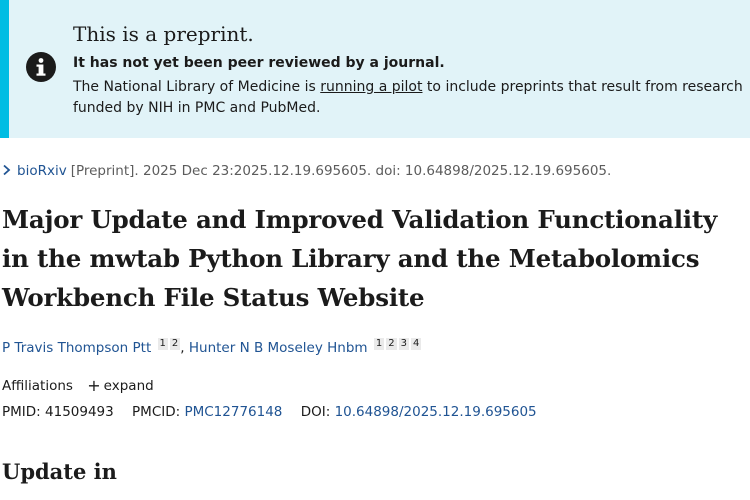 This screenshot has width=750, height=500. I want to click on pmcid-label: PMCID:, so click(156, 412).